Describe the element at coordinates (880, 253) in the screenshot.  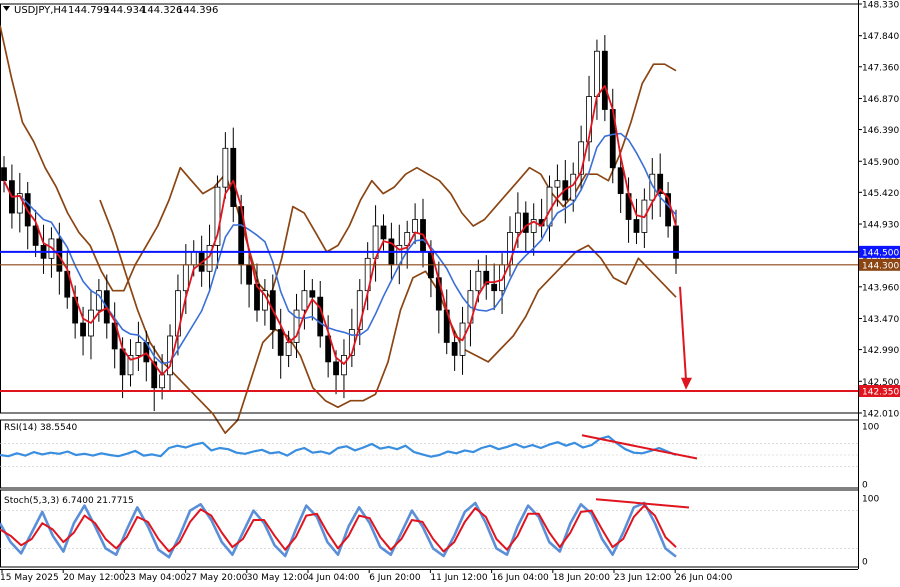
I see `level-label: 144.500` at that location.